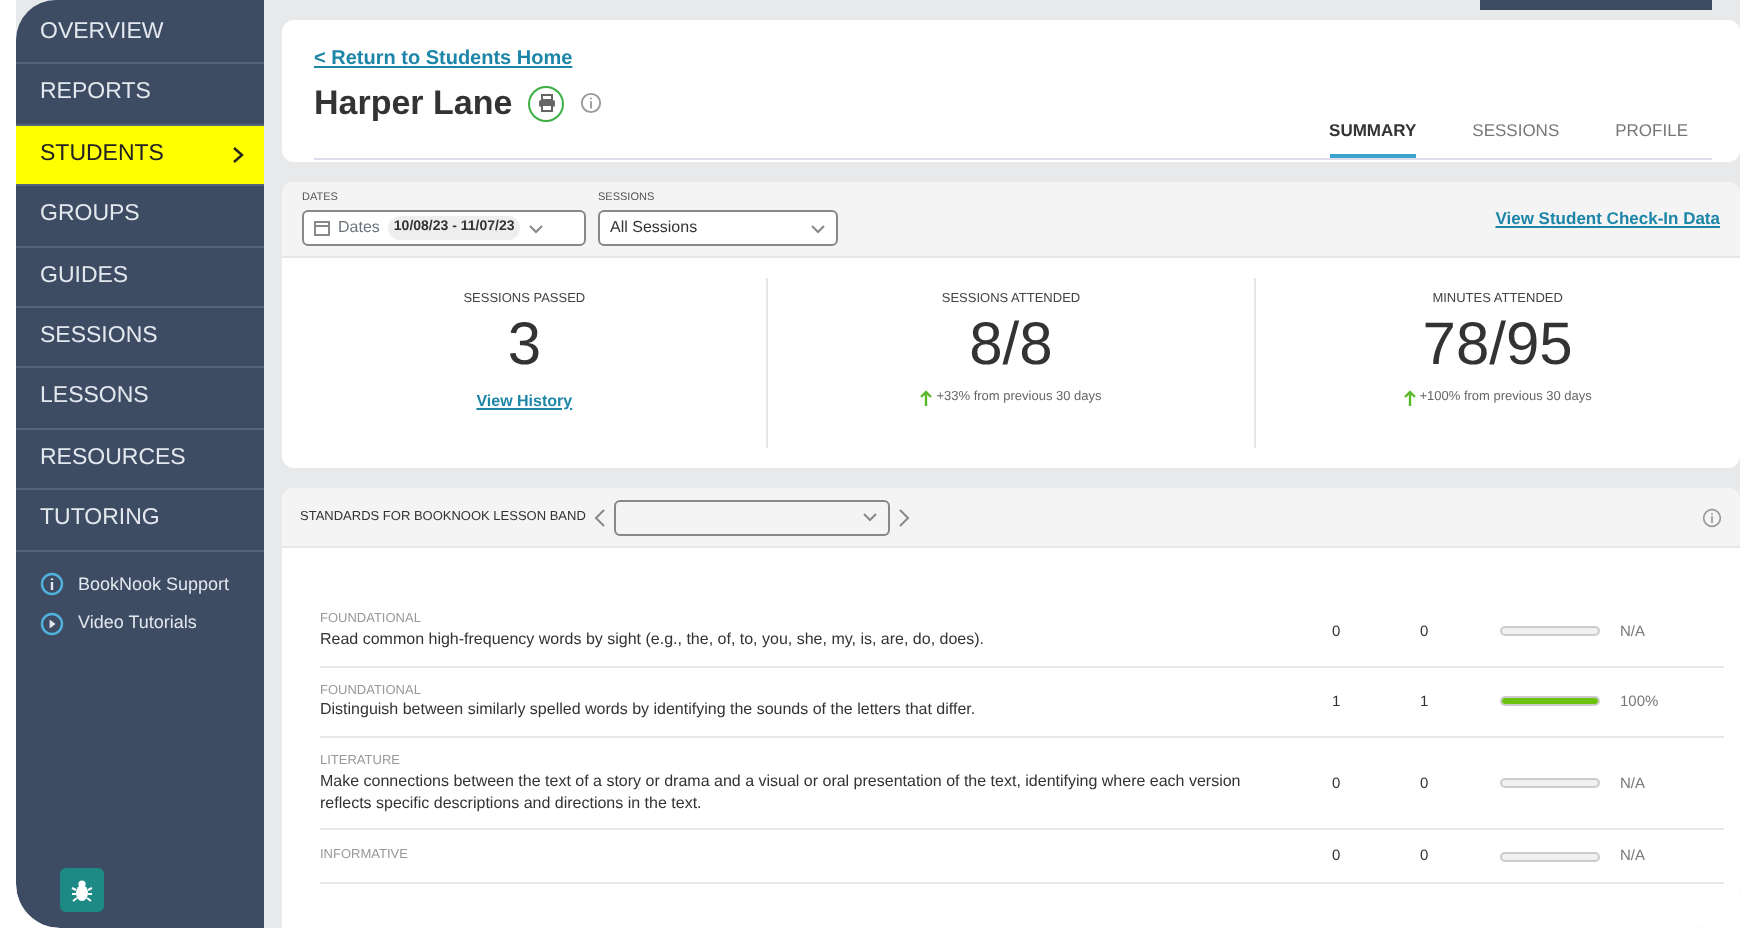 The image size is (1756, 928). I want to click on sidebar-item: GUIDES, so click(140, 277).